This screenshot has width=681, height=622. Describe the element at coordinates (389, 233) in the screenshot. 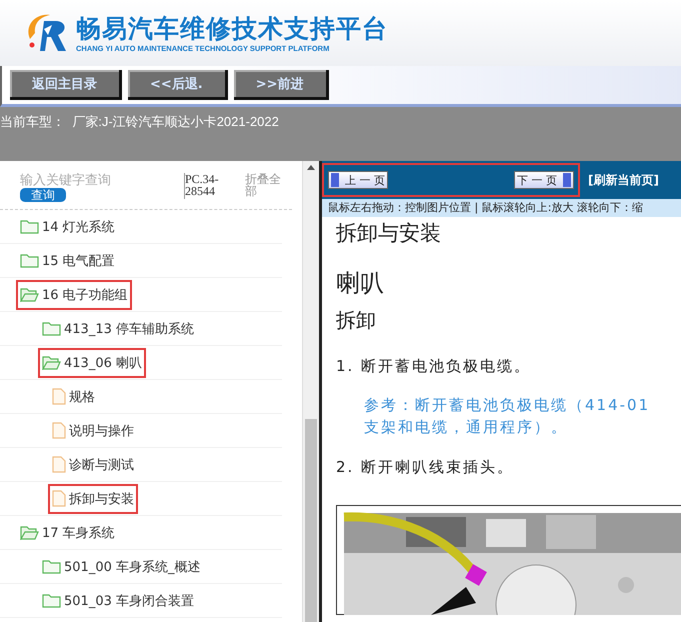

I see `document-title: 拆卸与安装` at that location.